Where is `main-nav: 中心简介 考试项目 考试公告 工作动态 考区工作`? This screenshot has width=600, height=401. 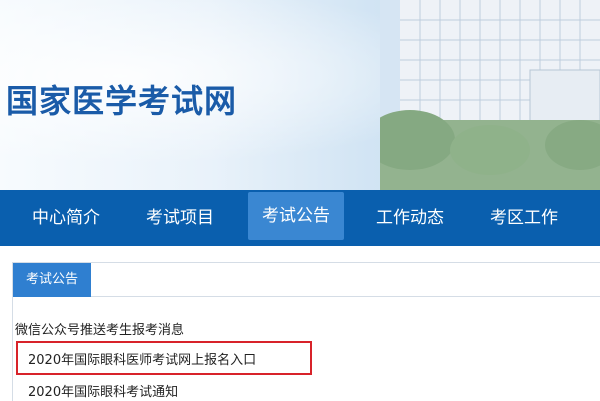
main-nav: 中心简介 考试项目 考试公告 工作动态 考区工作 is located at coordinates (300, 218).